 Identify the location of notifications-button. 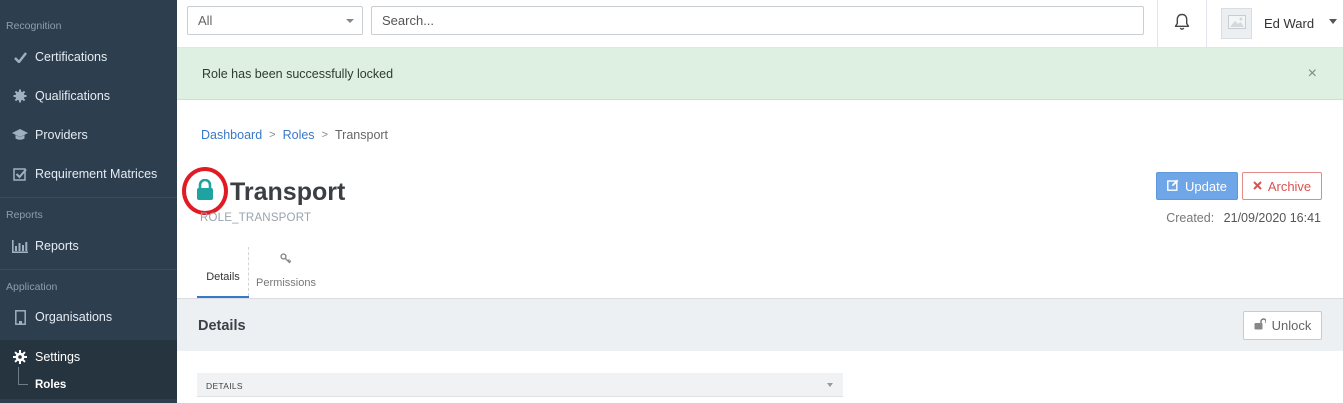
(1182, 23).